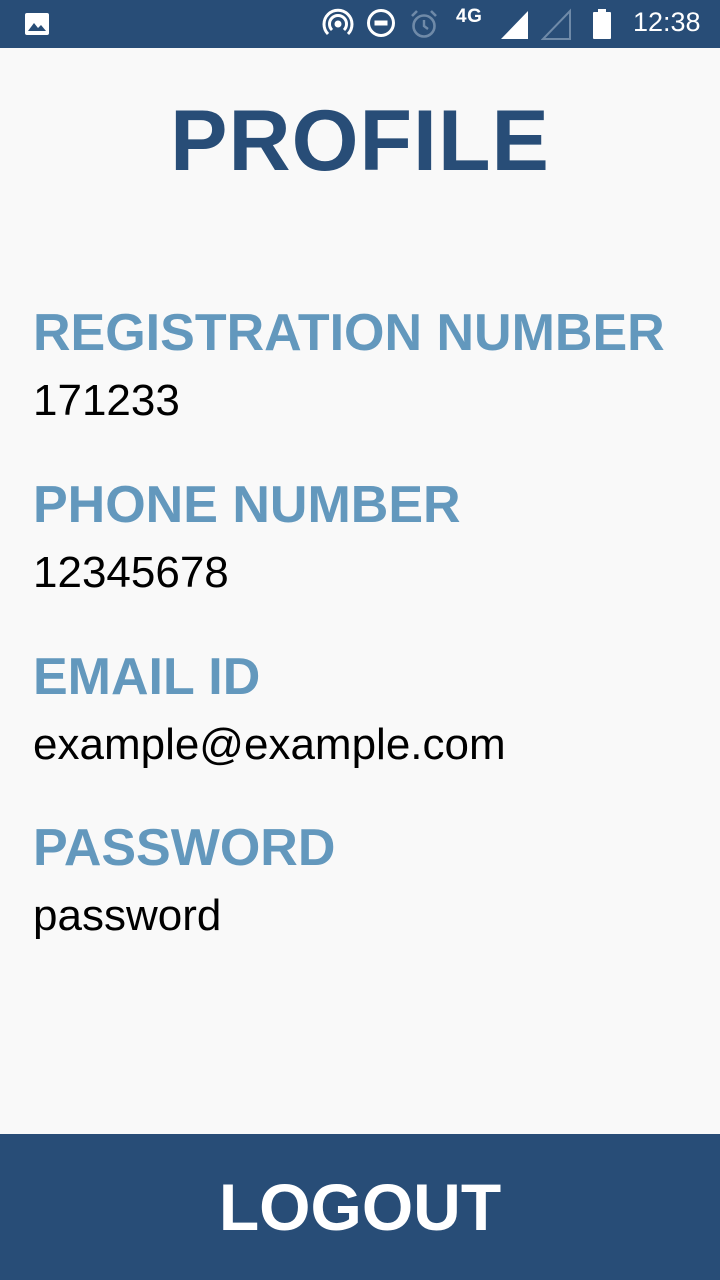 The height and width of the screenshot is (1280, 720). What do you see at coordinates (247, 505) in the screenshot?
I see `phone-number-label: PHONE NUMBER` at bounding box center [247, 505].